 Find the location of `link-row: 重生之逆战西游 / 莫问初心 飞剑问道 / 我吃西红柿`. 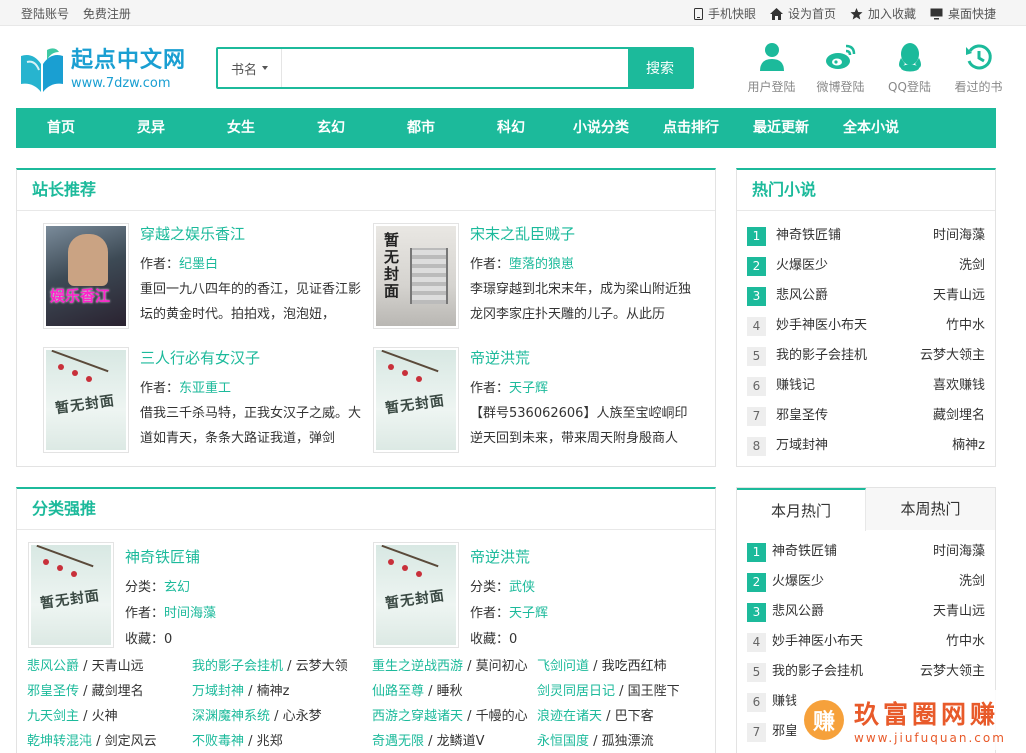

link-row: 重生之逆战西游 / 莫问初心 飞剑问道 / 我吃西红柿 is located at coordinates (519, 666).